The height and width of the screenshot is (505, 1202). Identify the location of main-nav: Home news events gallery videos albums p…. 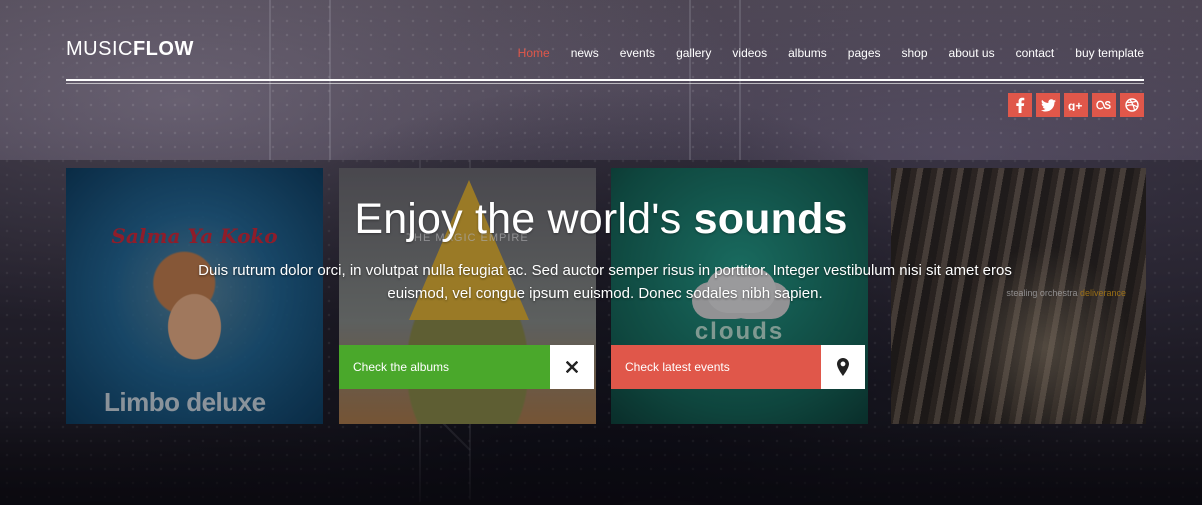
(820, 53).